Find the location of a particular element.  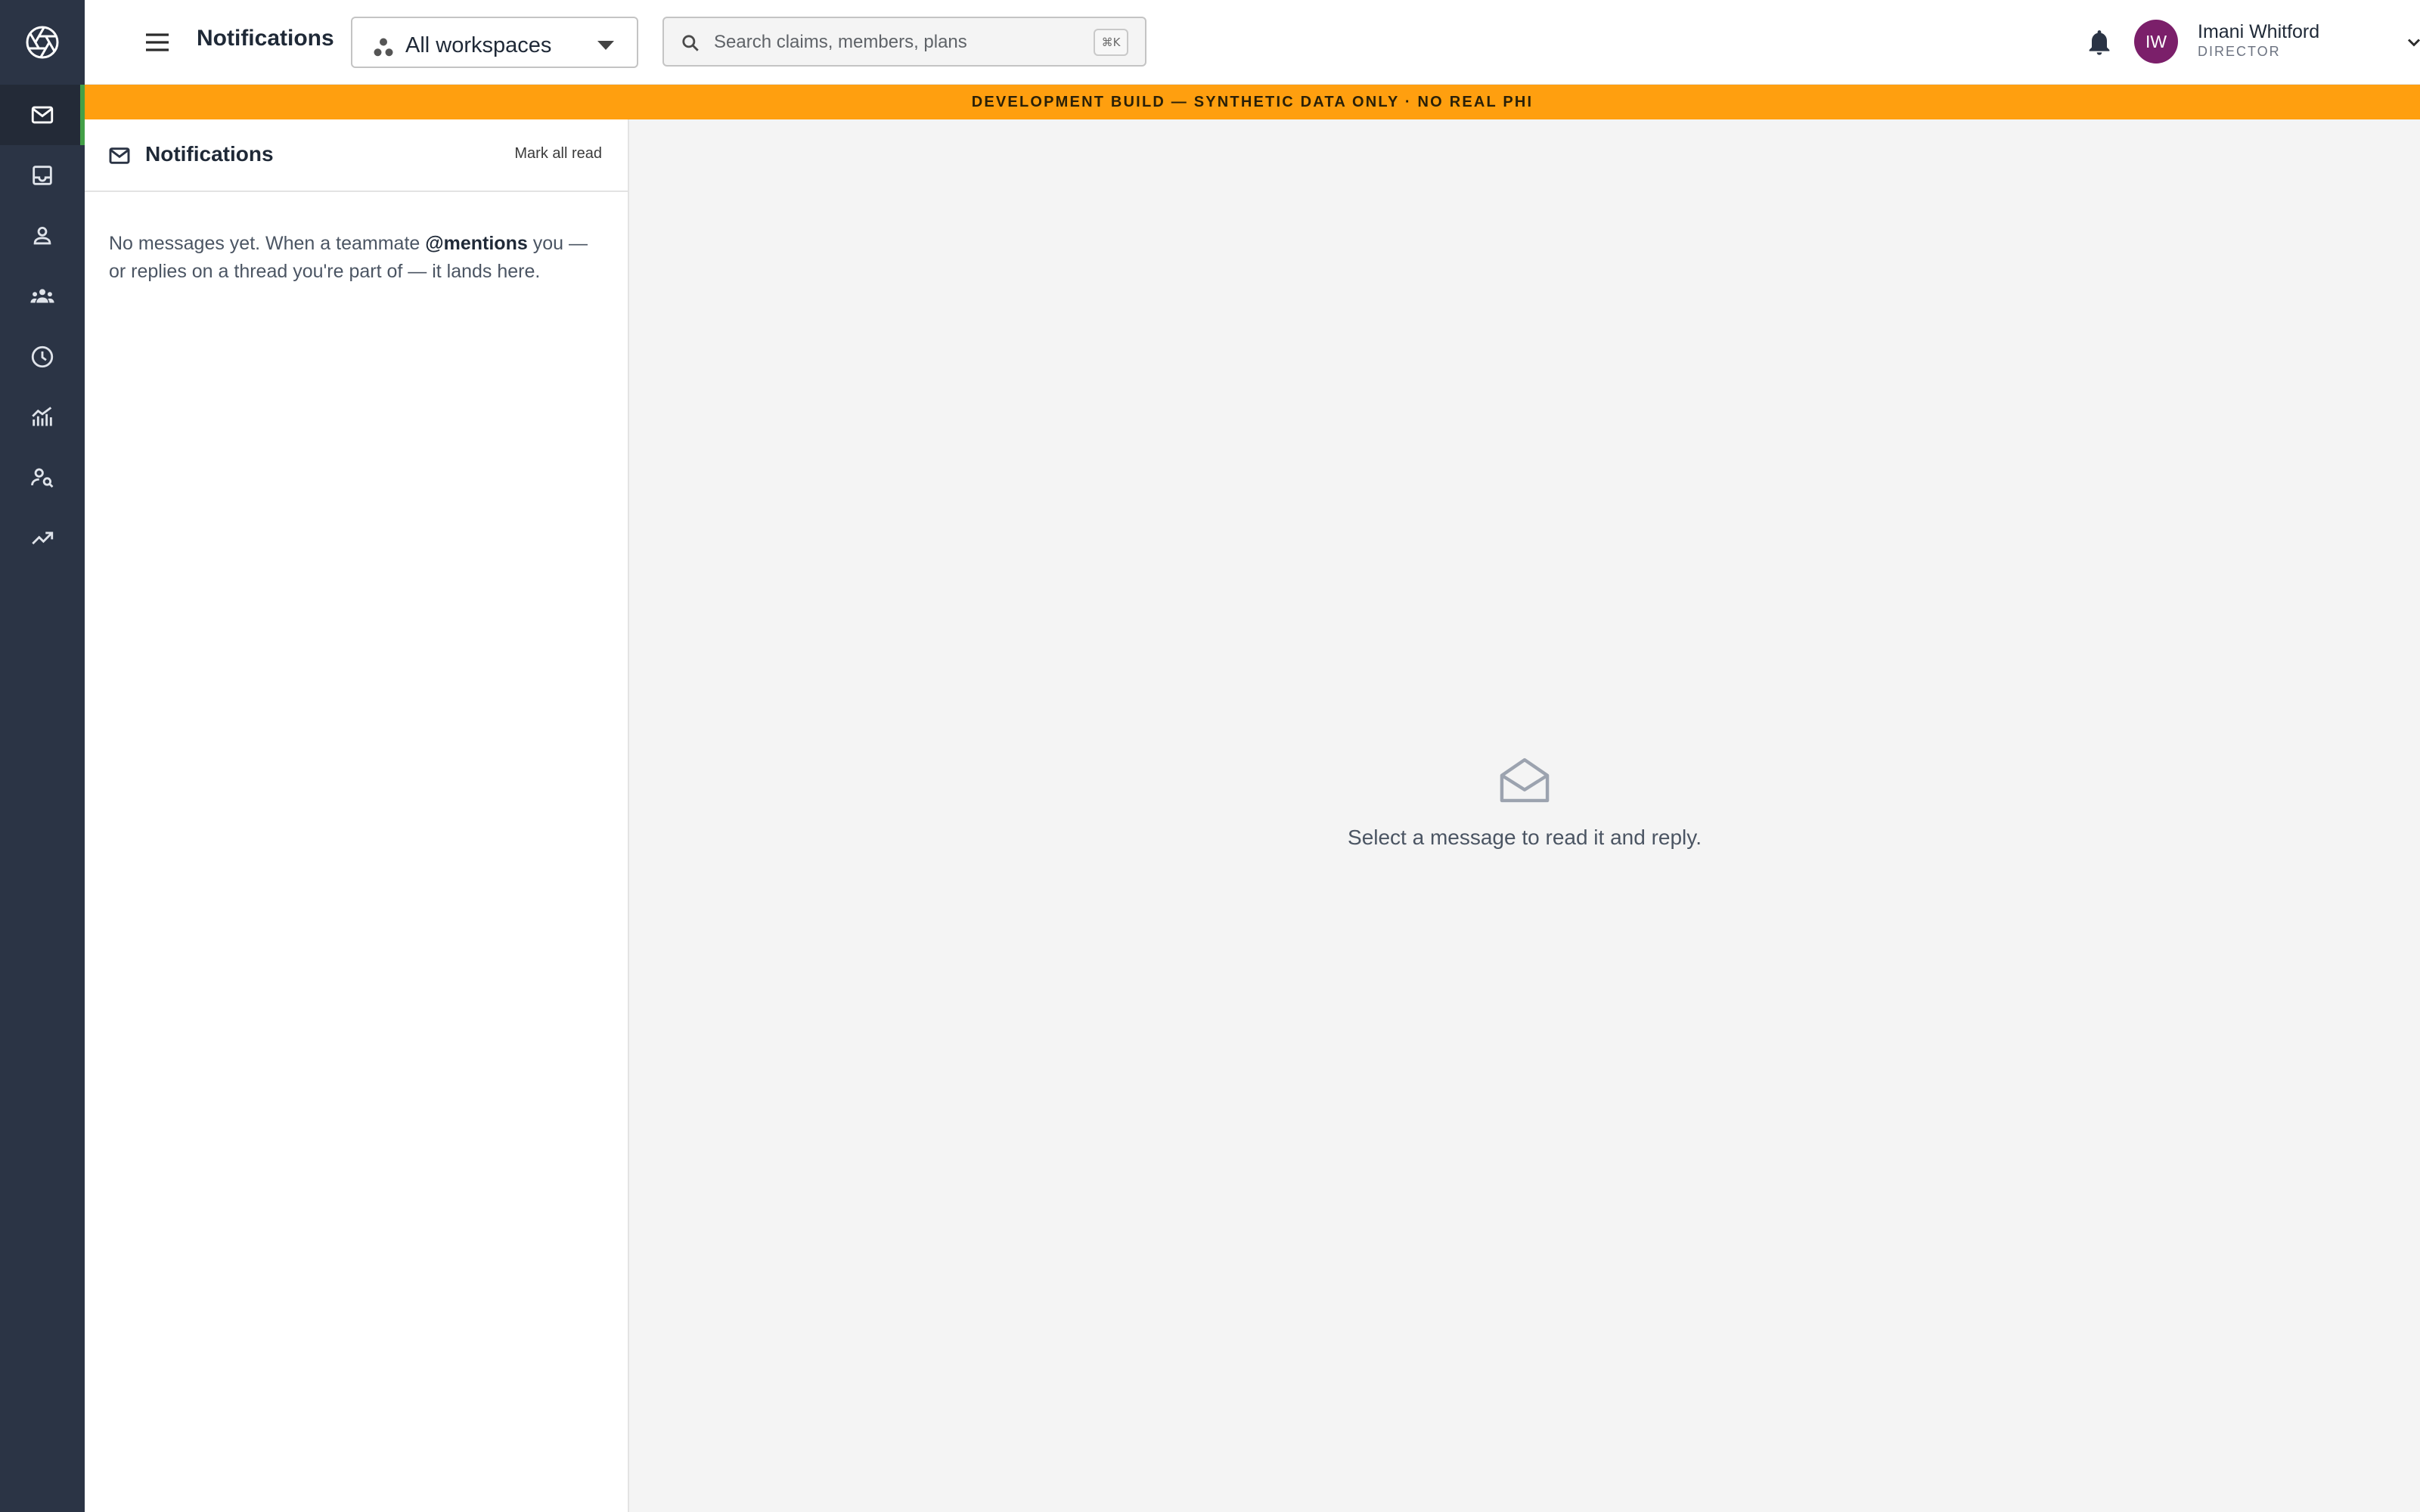

dropdown-arrow-icon is located at coordinates (605, 46).